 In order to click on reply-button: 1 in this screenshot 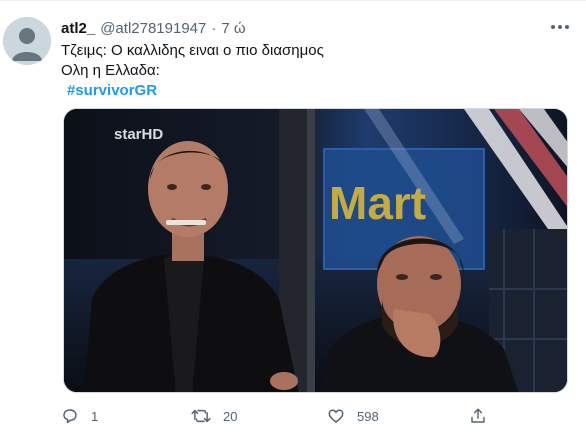, I will do `click(79, 416)`.